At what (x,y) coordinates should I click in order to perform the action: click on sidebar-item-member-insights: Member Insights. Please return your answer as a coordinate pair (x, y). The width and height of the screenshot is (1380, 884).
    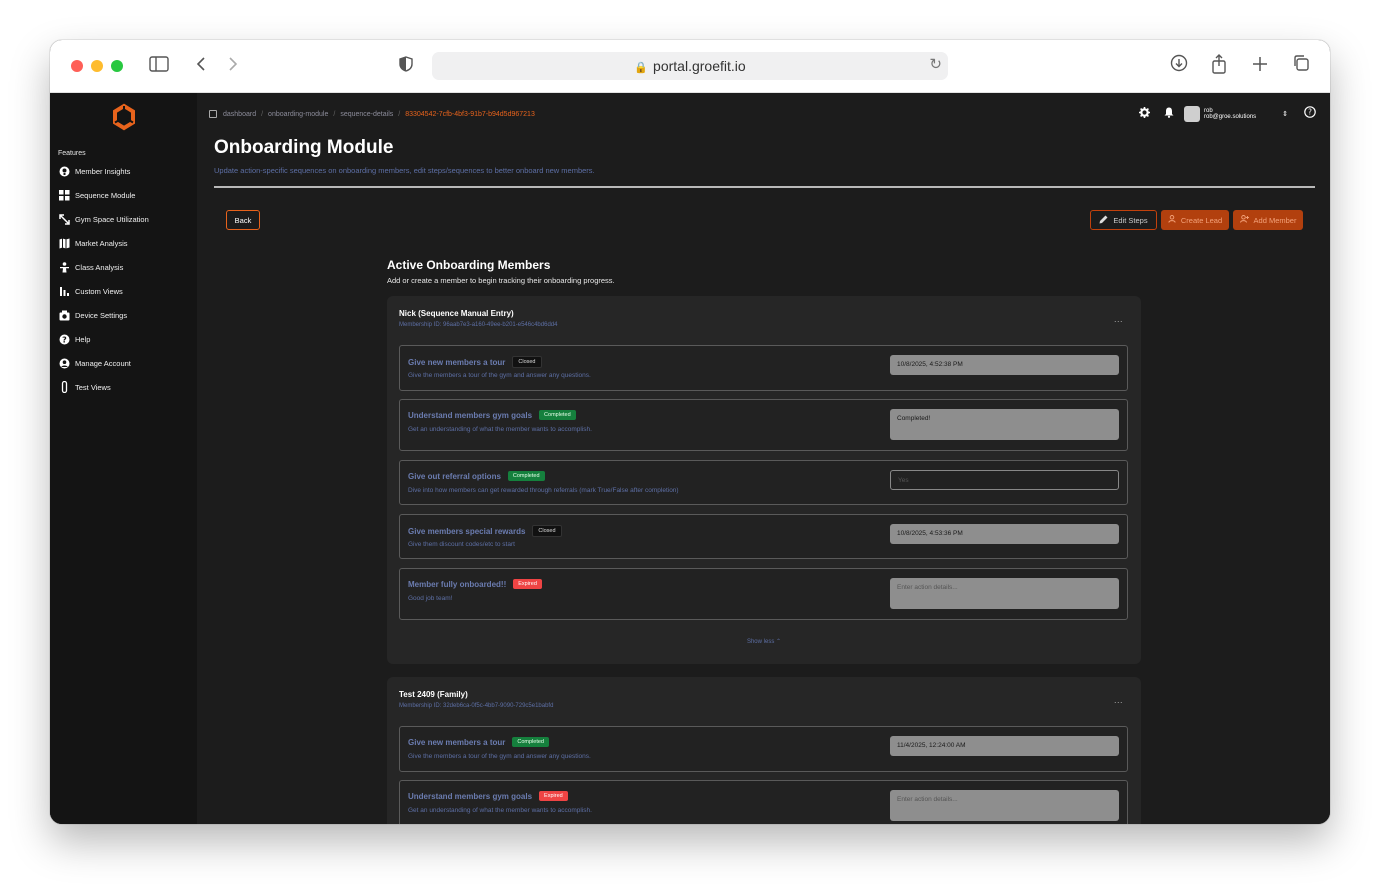
    Looking at the image, I should click on (94, 171).